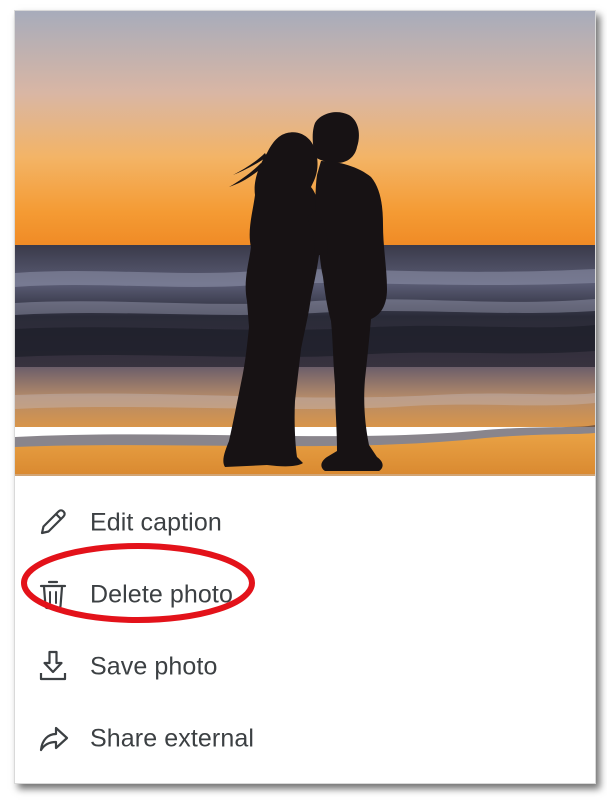  What do you see at coordinates (53, 522) in the screenshot?
I see `pencil-icon` at bounding box center [53, 522].